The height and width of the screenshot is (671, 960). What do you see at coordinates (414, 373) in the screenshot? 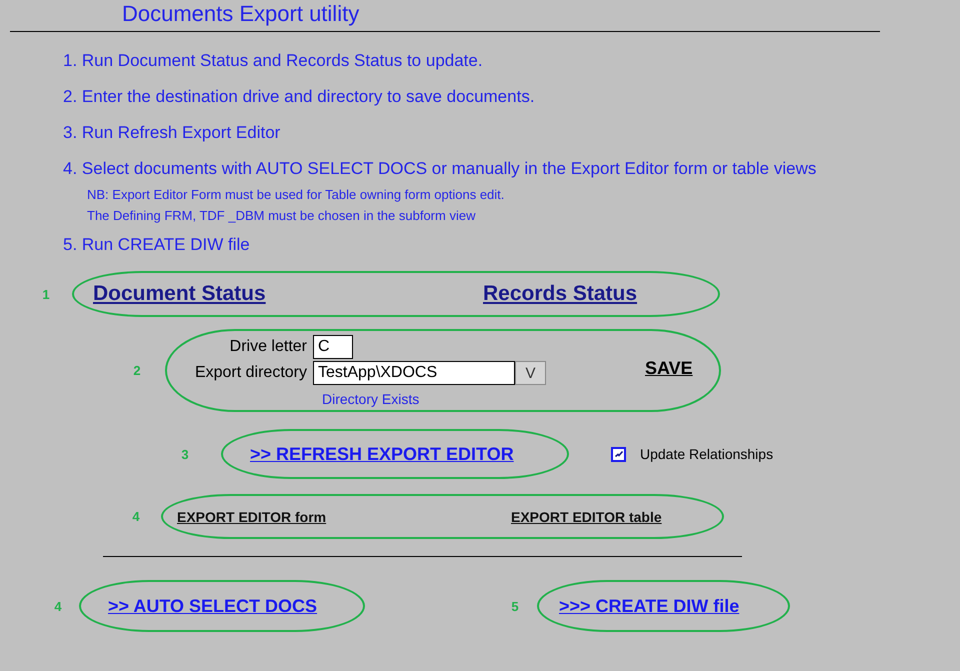
I see `export-directory-field: TestApp\XDOCS` at bounding box center [414, 373].